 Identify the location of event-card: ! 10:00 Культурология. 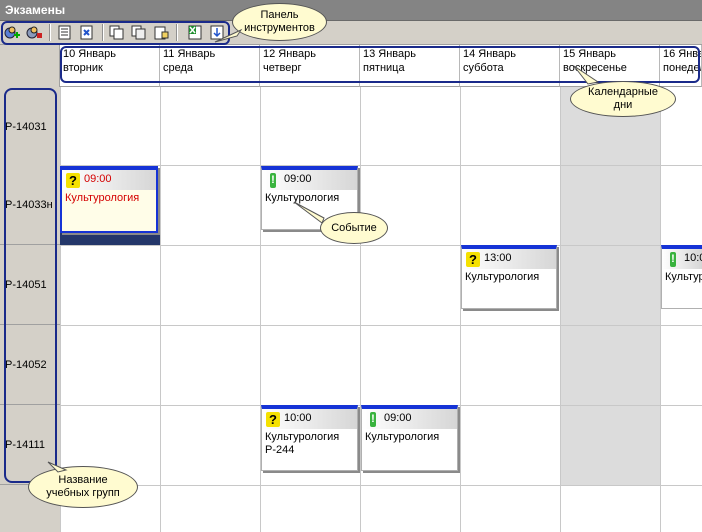
(681, 277).